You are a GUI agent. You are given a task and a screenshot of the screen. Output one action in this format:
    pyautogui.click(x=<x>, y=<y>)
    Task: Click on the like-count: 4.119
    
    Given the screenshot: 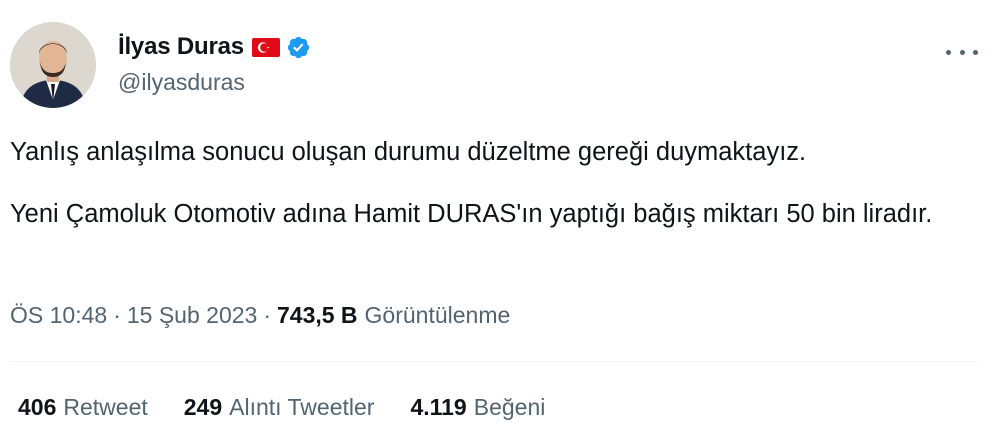 What is the action you would take?
    pyautogui.click(x=438, y=407)
    